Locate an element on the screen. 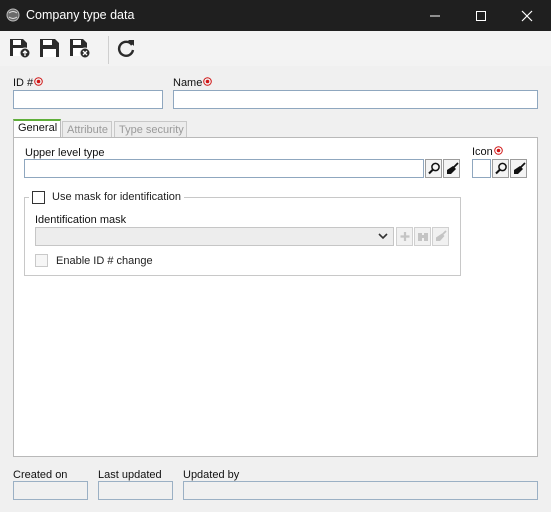  save-button is located at coordinates (50, 48).